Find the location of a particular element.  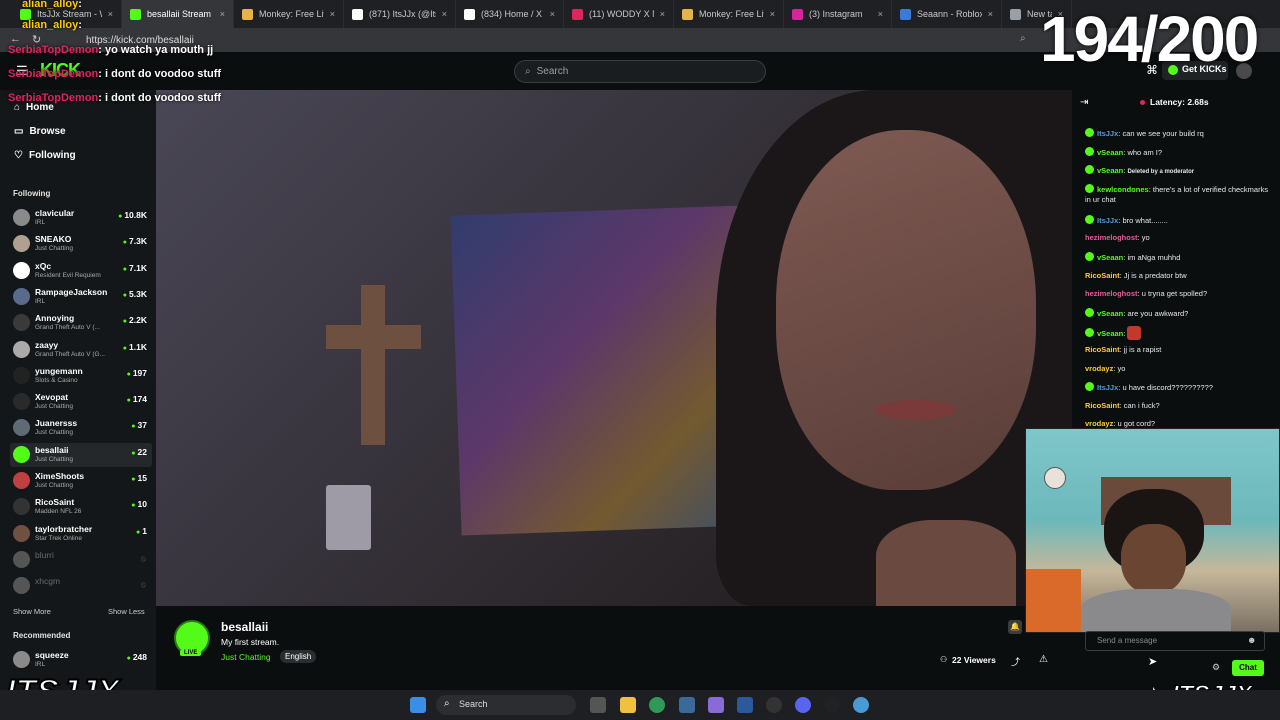

taskbar-search: ⌕ Search is located at coordinates (506, 705).